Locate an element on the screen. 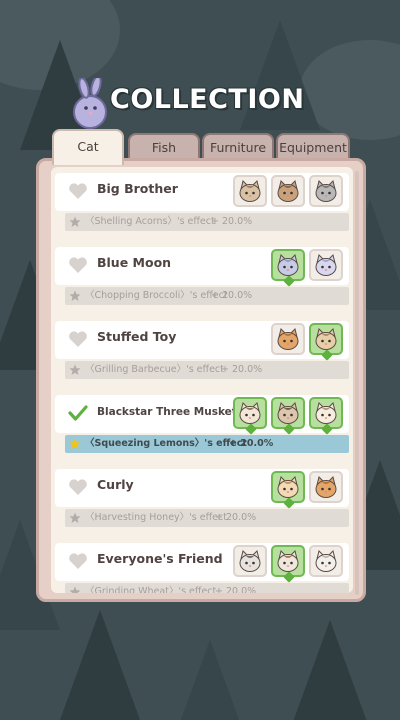  entry-name: Stuffed Toy is located at coordinates (137, 336).